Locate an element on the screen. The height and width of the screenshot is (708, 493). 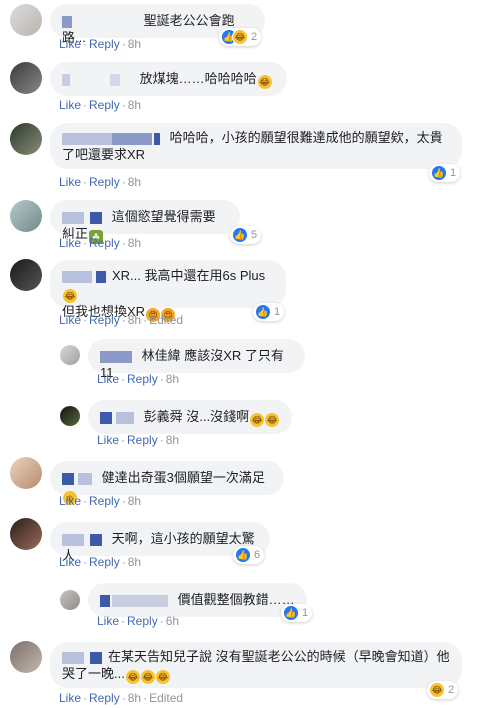
comment-text: XR... 我高中還在用6s Plus is located at coordinates (189, 275).